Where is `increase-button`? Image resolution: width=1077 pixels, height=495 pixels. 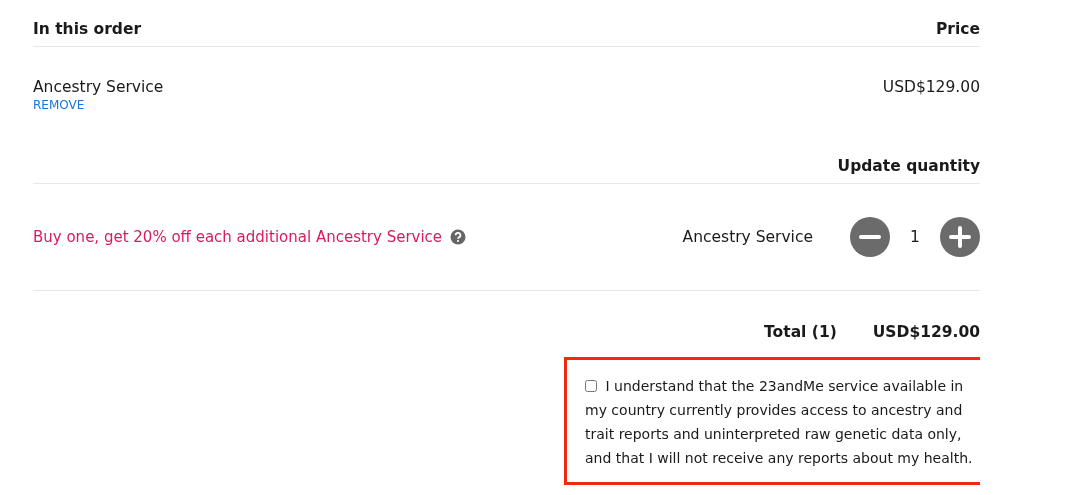
increase-button is located at coordinates (960, 237).